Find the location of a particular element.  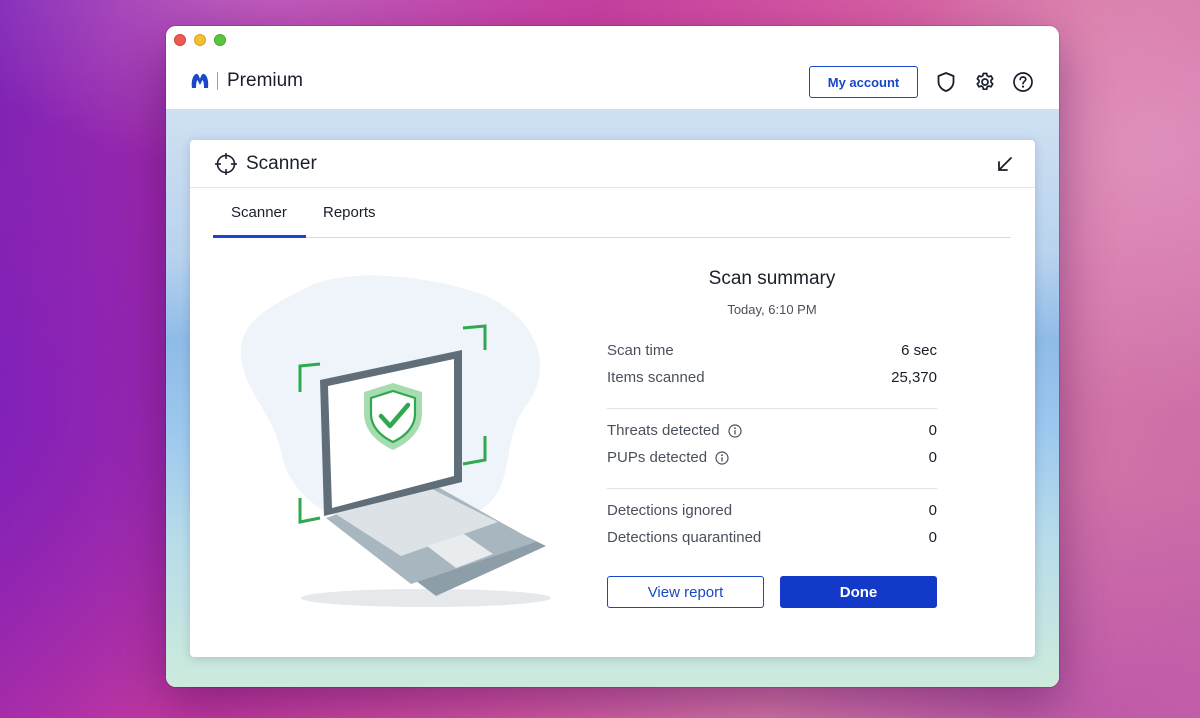

summary-row-threats: Threats detected 0 is located at coordinates (772, 432).